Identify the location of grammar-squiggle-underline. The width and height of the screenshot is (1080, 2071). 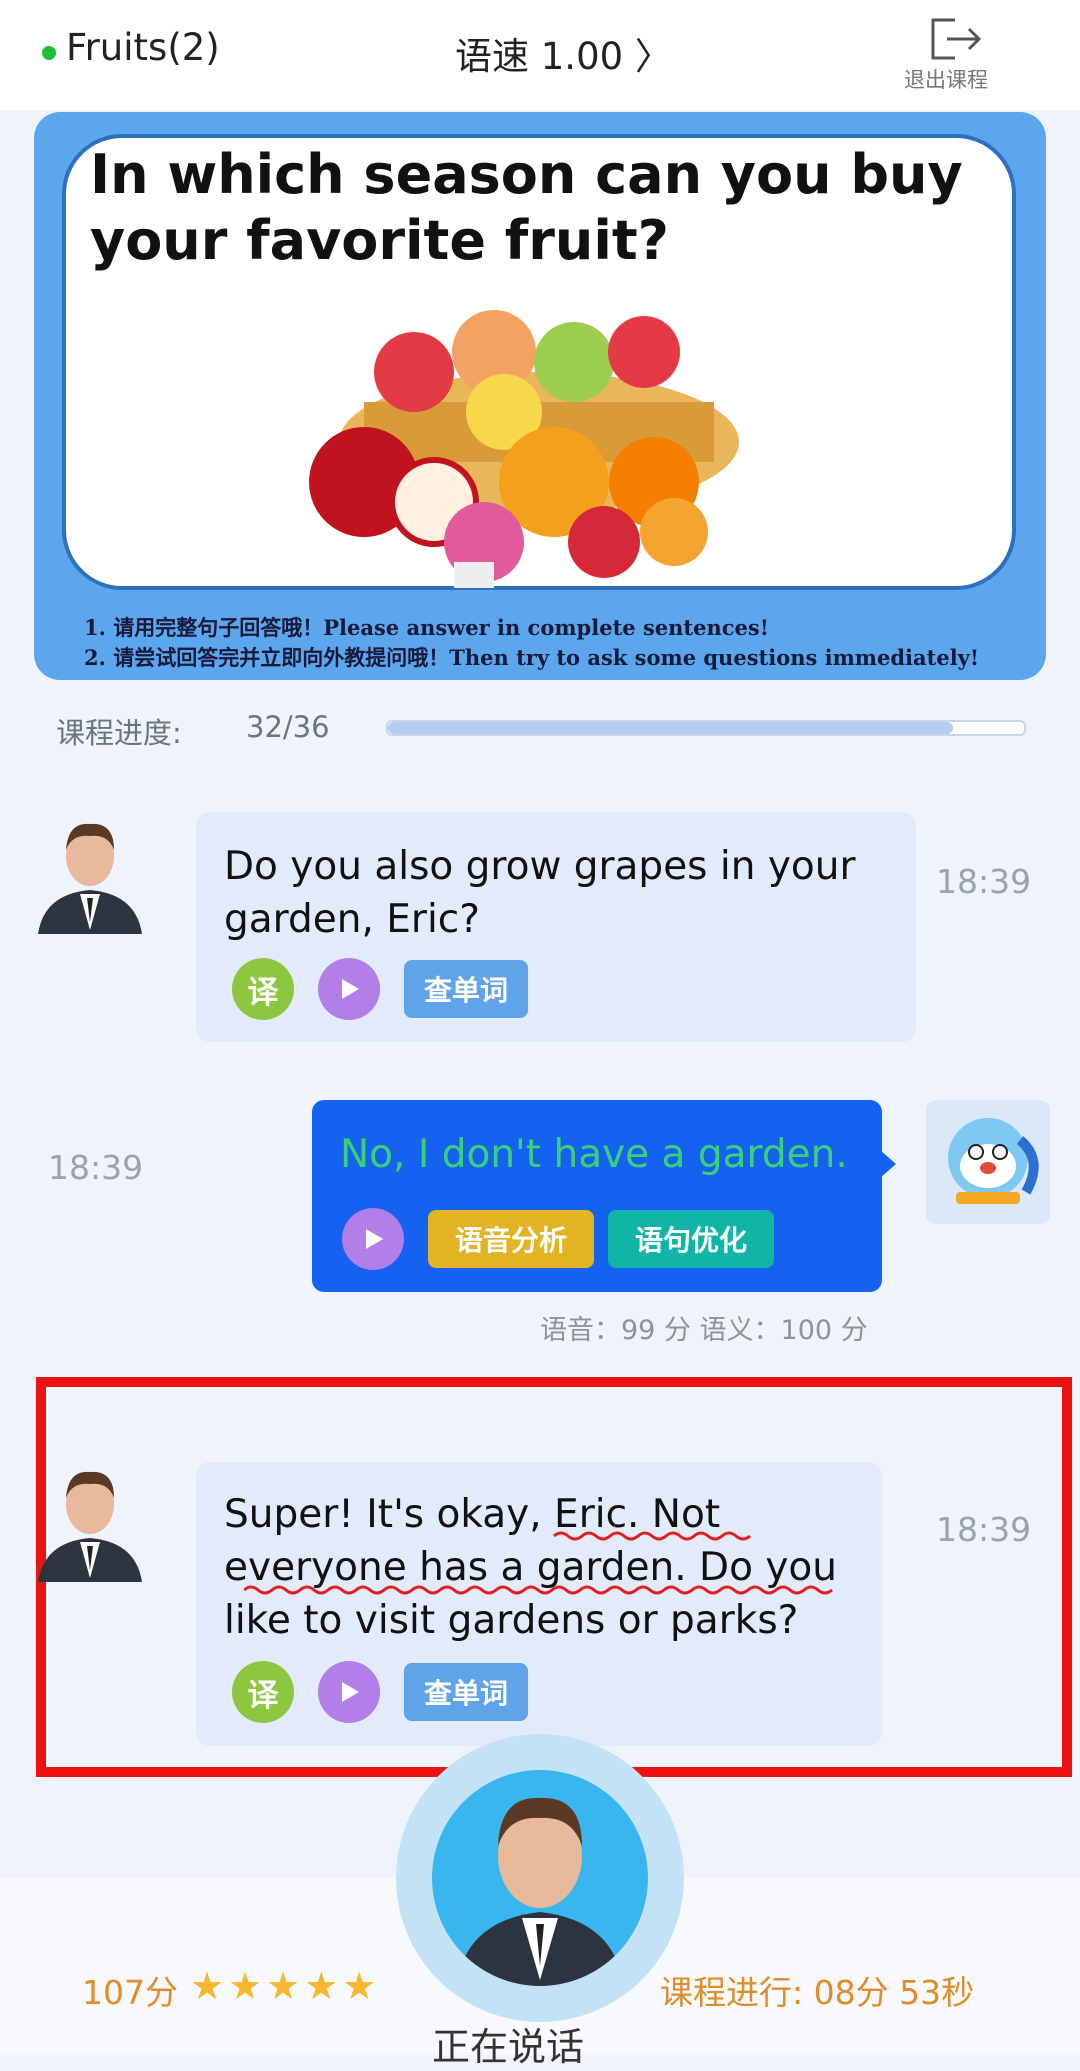
(538, 1563).